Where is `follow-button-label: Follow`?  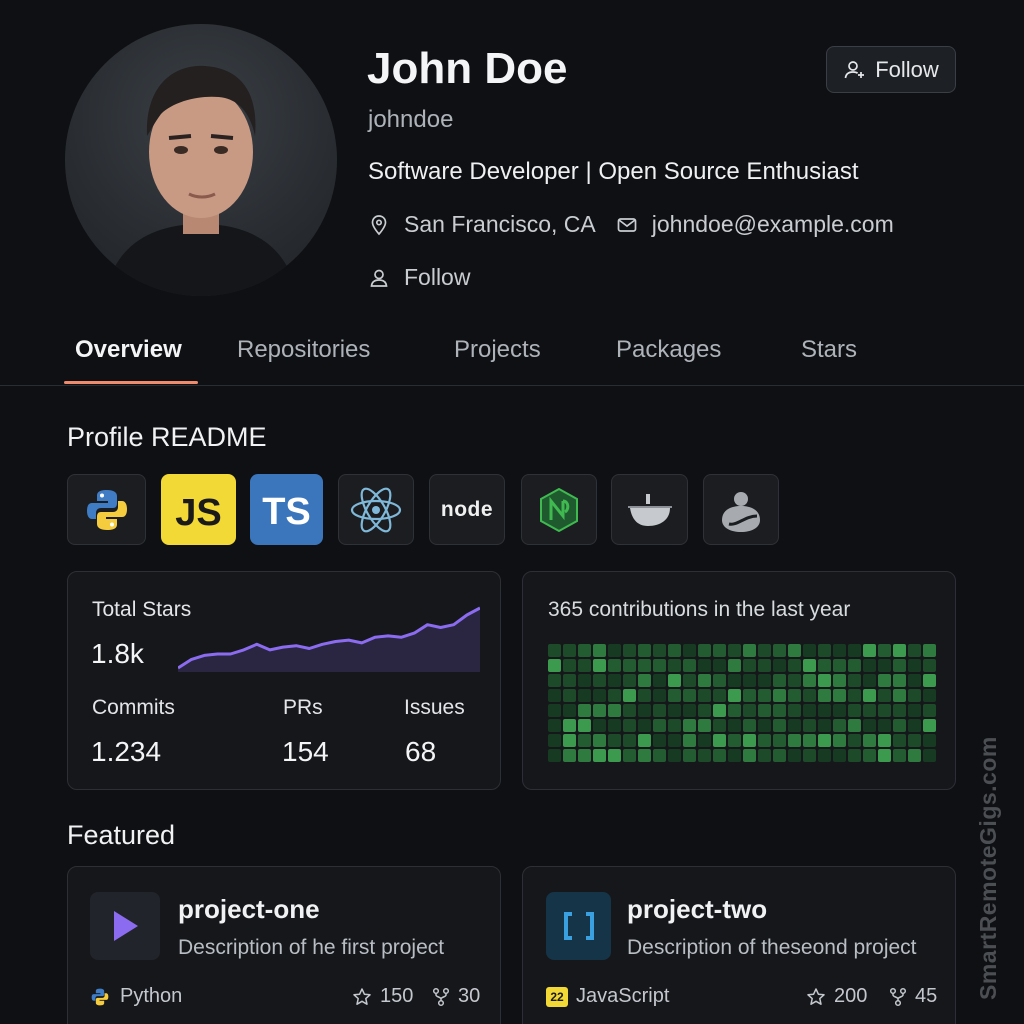
follow-button-label: Follow is located at coordinates (907, 69).